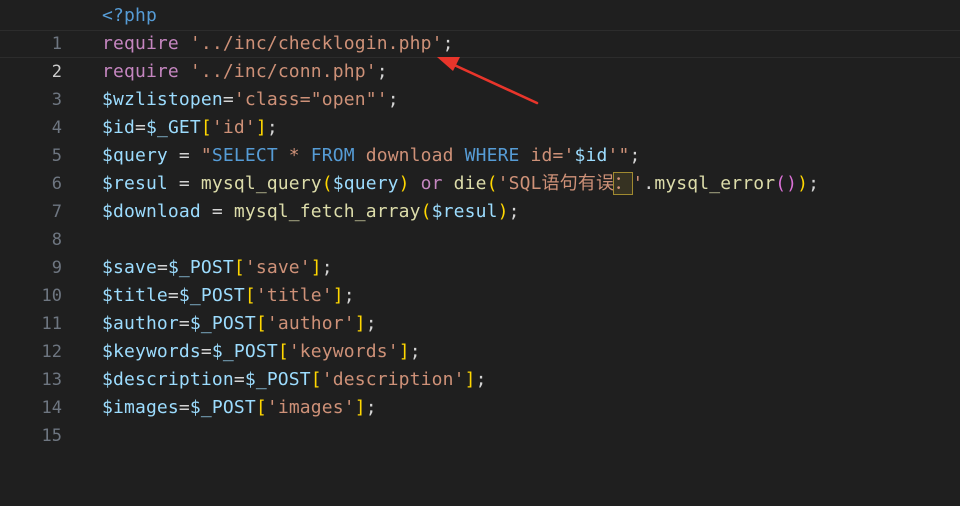  What do you see at coordinates (239, 324) in the screenshot?
I see `line-code: $author=$_POST['author'];` at bounding box center [239, 324].